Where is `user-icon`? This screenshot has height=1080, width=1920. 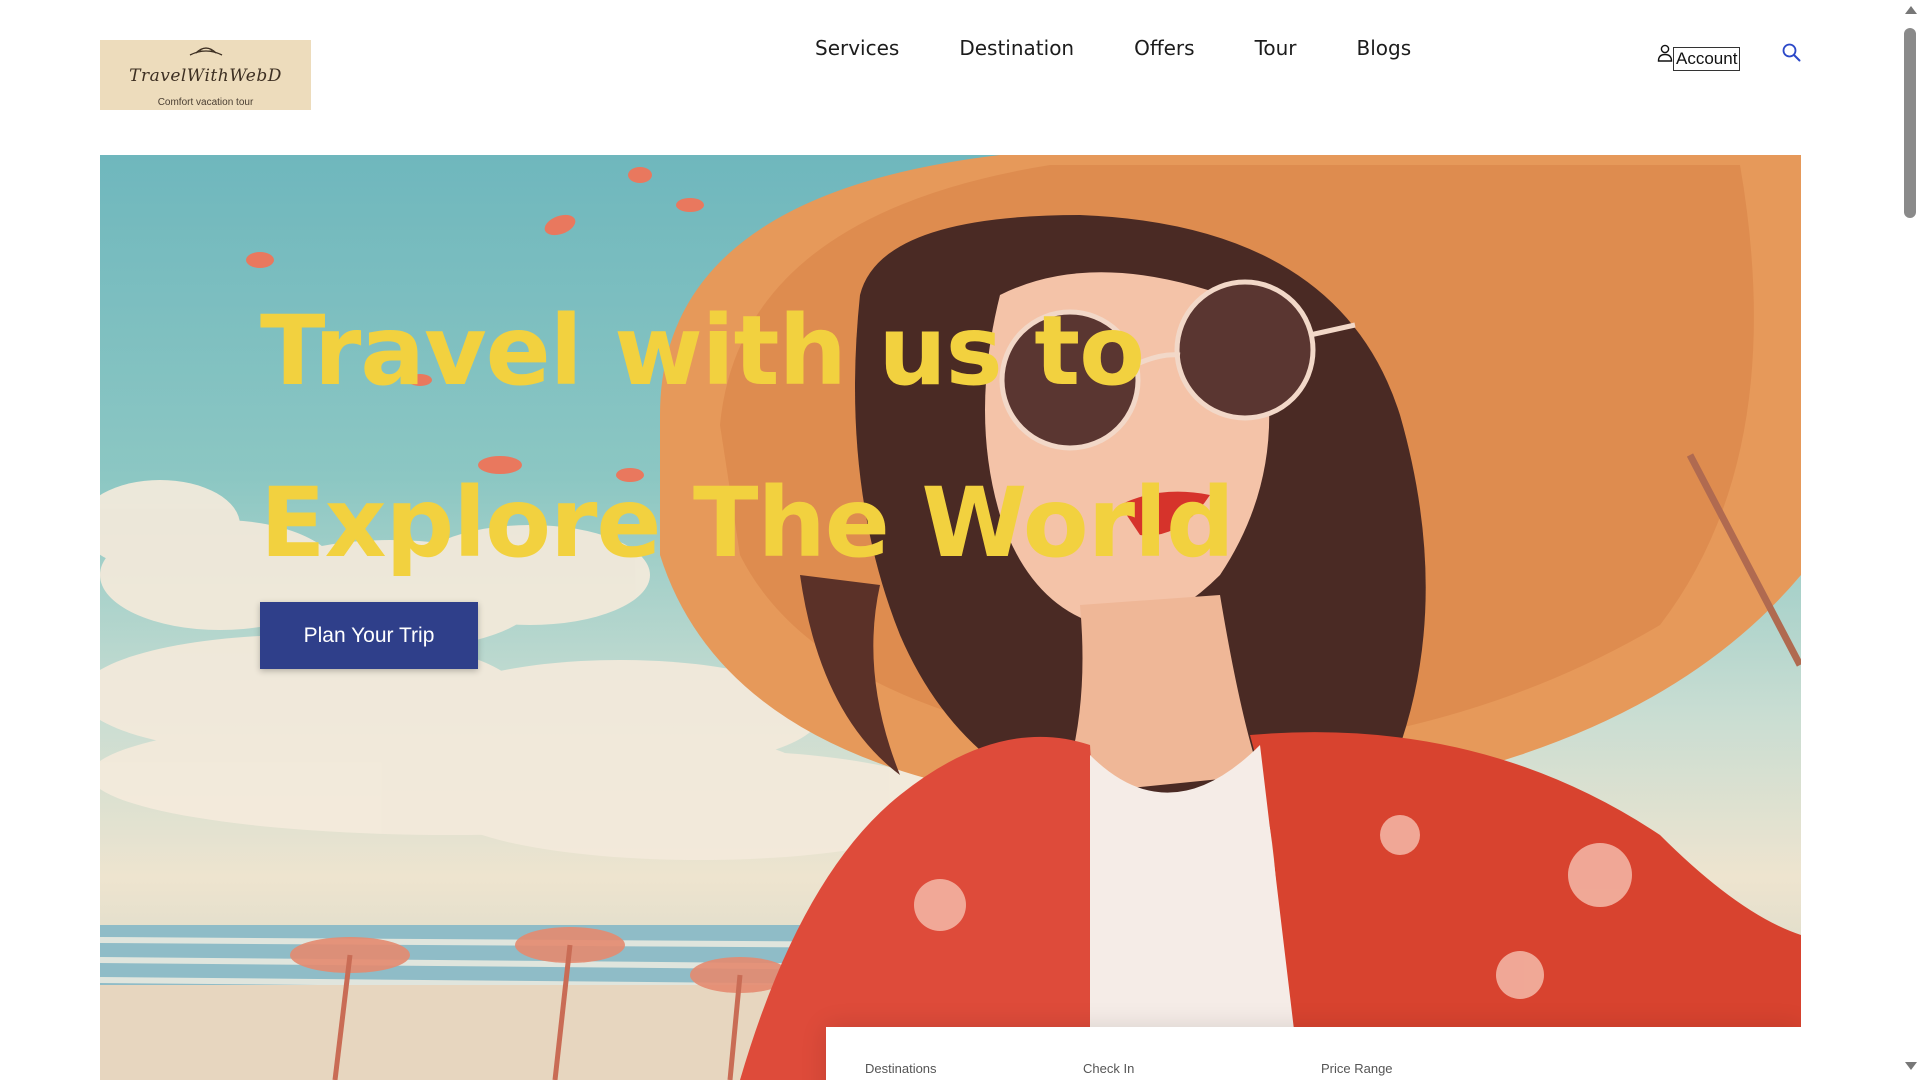
user-icon is located at coordinates (1665, 53).